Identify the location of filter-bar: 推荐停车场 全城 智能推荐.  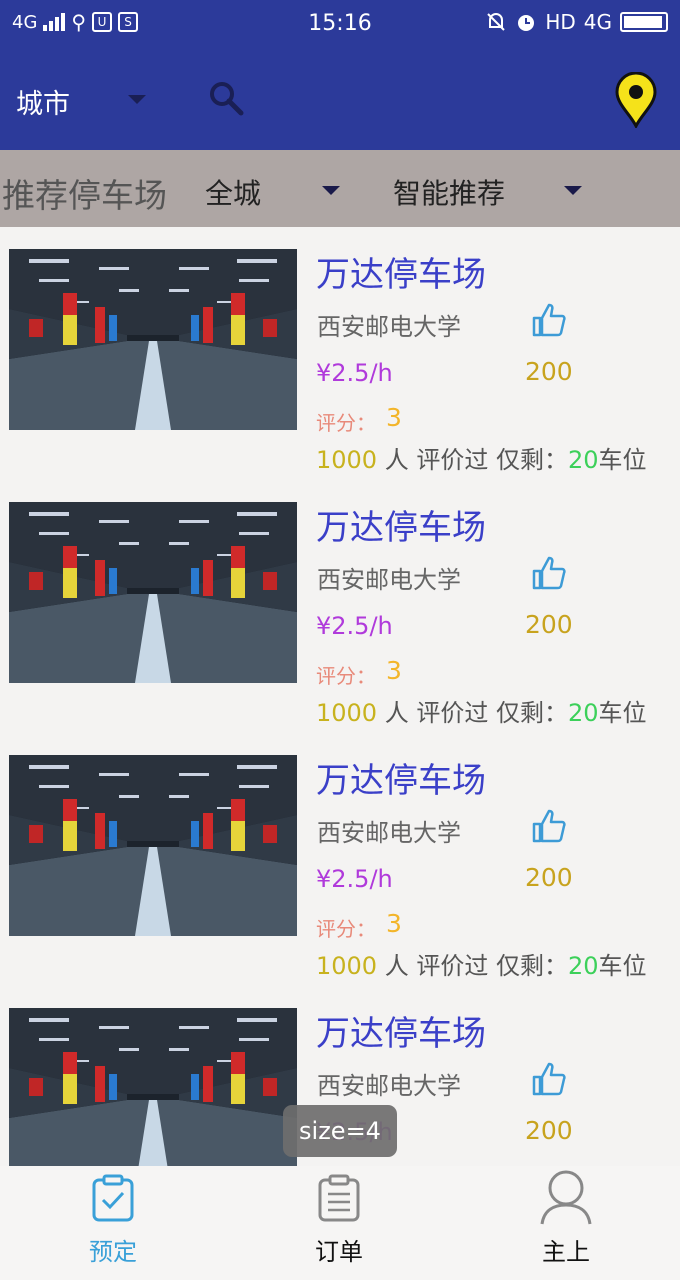
(340, 188).